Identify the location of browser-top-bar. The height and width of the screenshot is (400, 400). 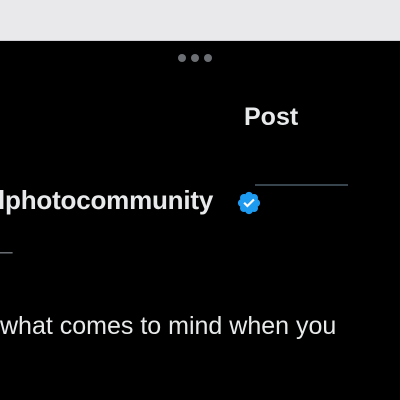
(200, 20).